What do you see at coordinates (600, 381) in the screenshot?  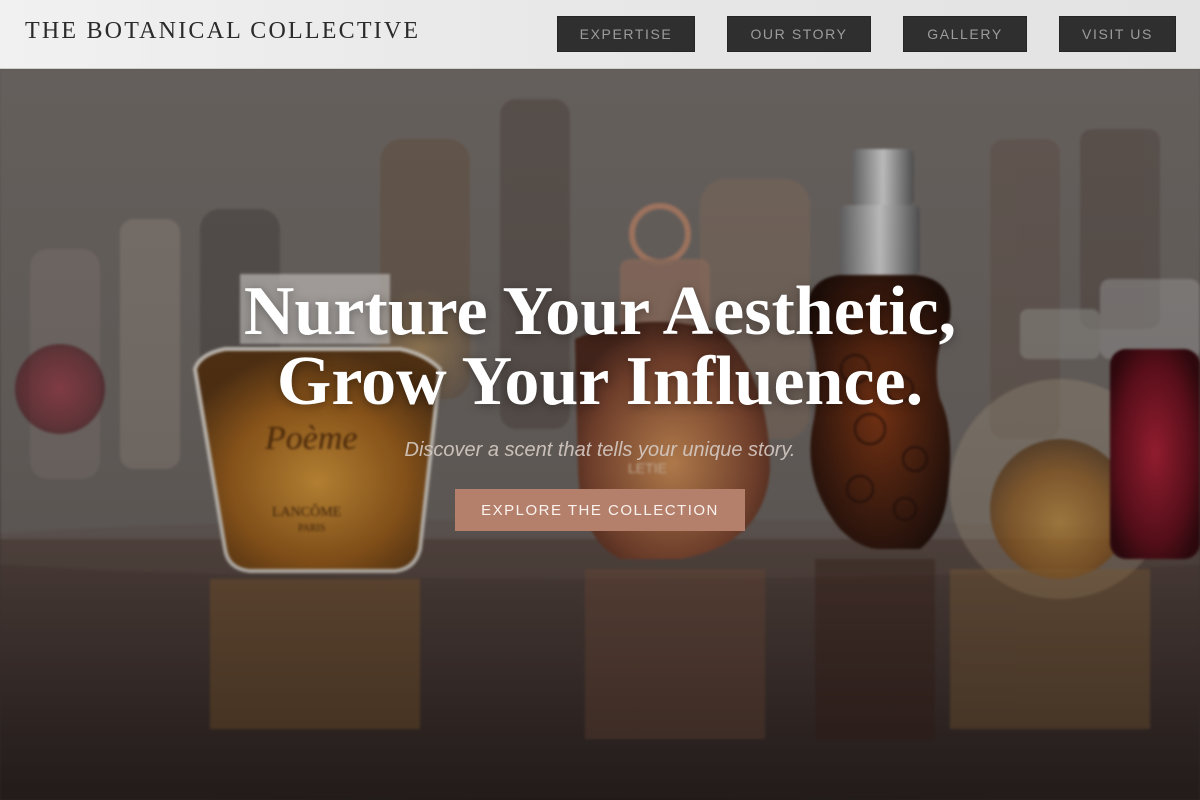 I see `hero-title-line-2: Grow Your Influence.` at bounding box center [600, 381].